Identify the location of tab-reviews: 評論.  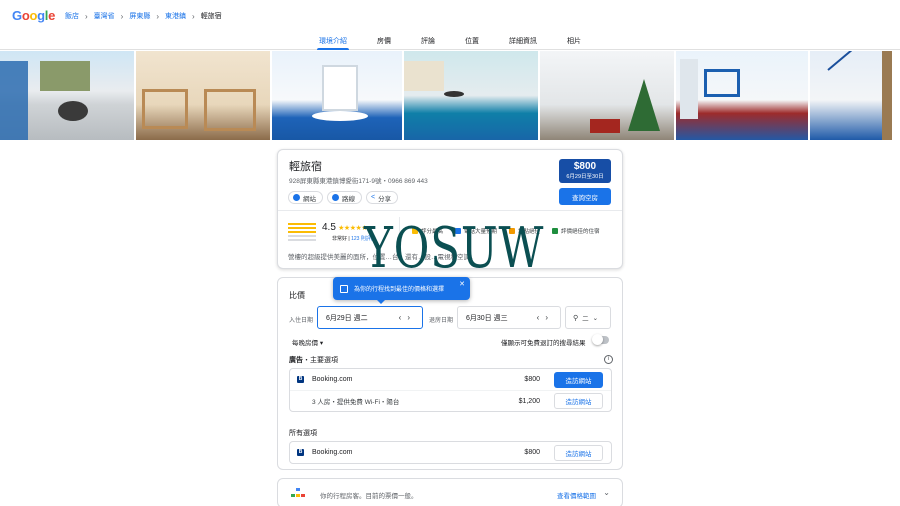
(428, 41).